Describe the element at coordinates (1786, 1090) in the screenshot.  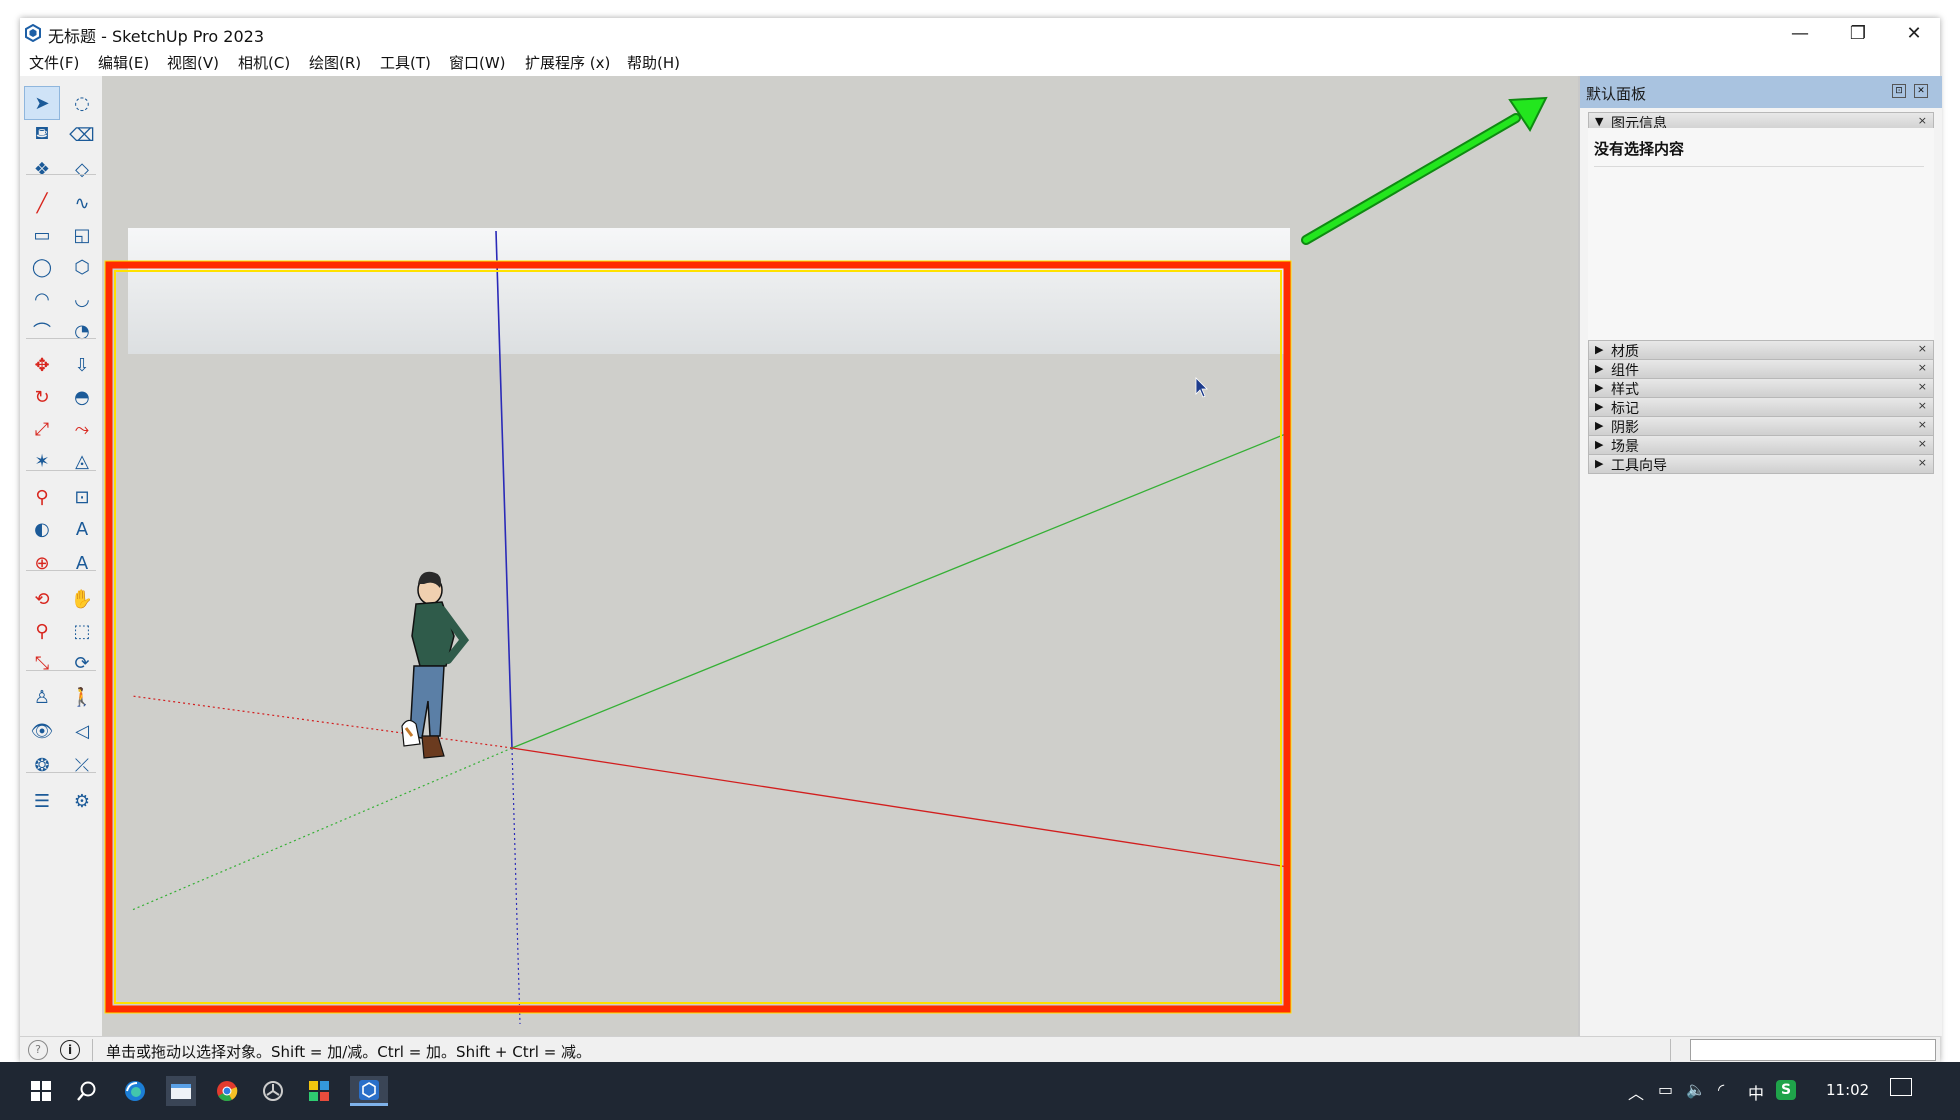
I see `input-method-icon: S` at that location.